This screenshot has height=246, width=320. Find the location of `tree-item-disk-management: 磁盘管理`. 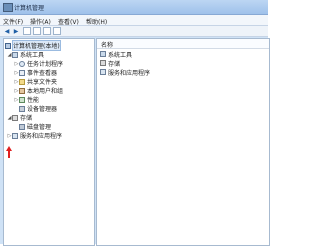

tree-item-disk-management: 磁盘管理 is located at coordinates (32, 126).